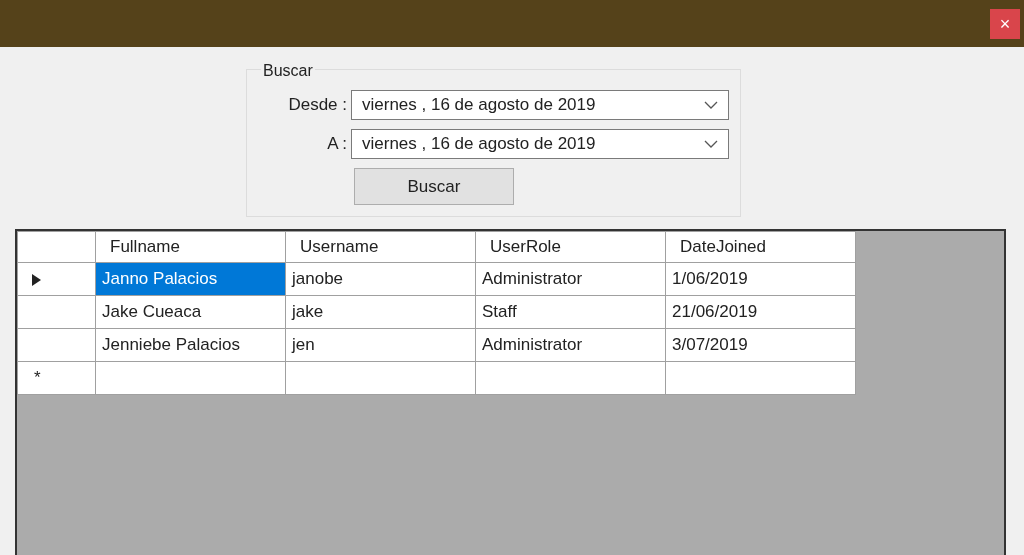  What do you see at coordinates (380, 279) in the screenshot?
I see `table-cell: janobe` at bounding box center [380, 279].